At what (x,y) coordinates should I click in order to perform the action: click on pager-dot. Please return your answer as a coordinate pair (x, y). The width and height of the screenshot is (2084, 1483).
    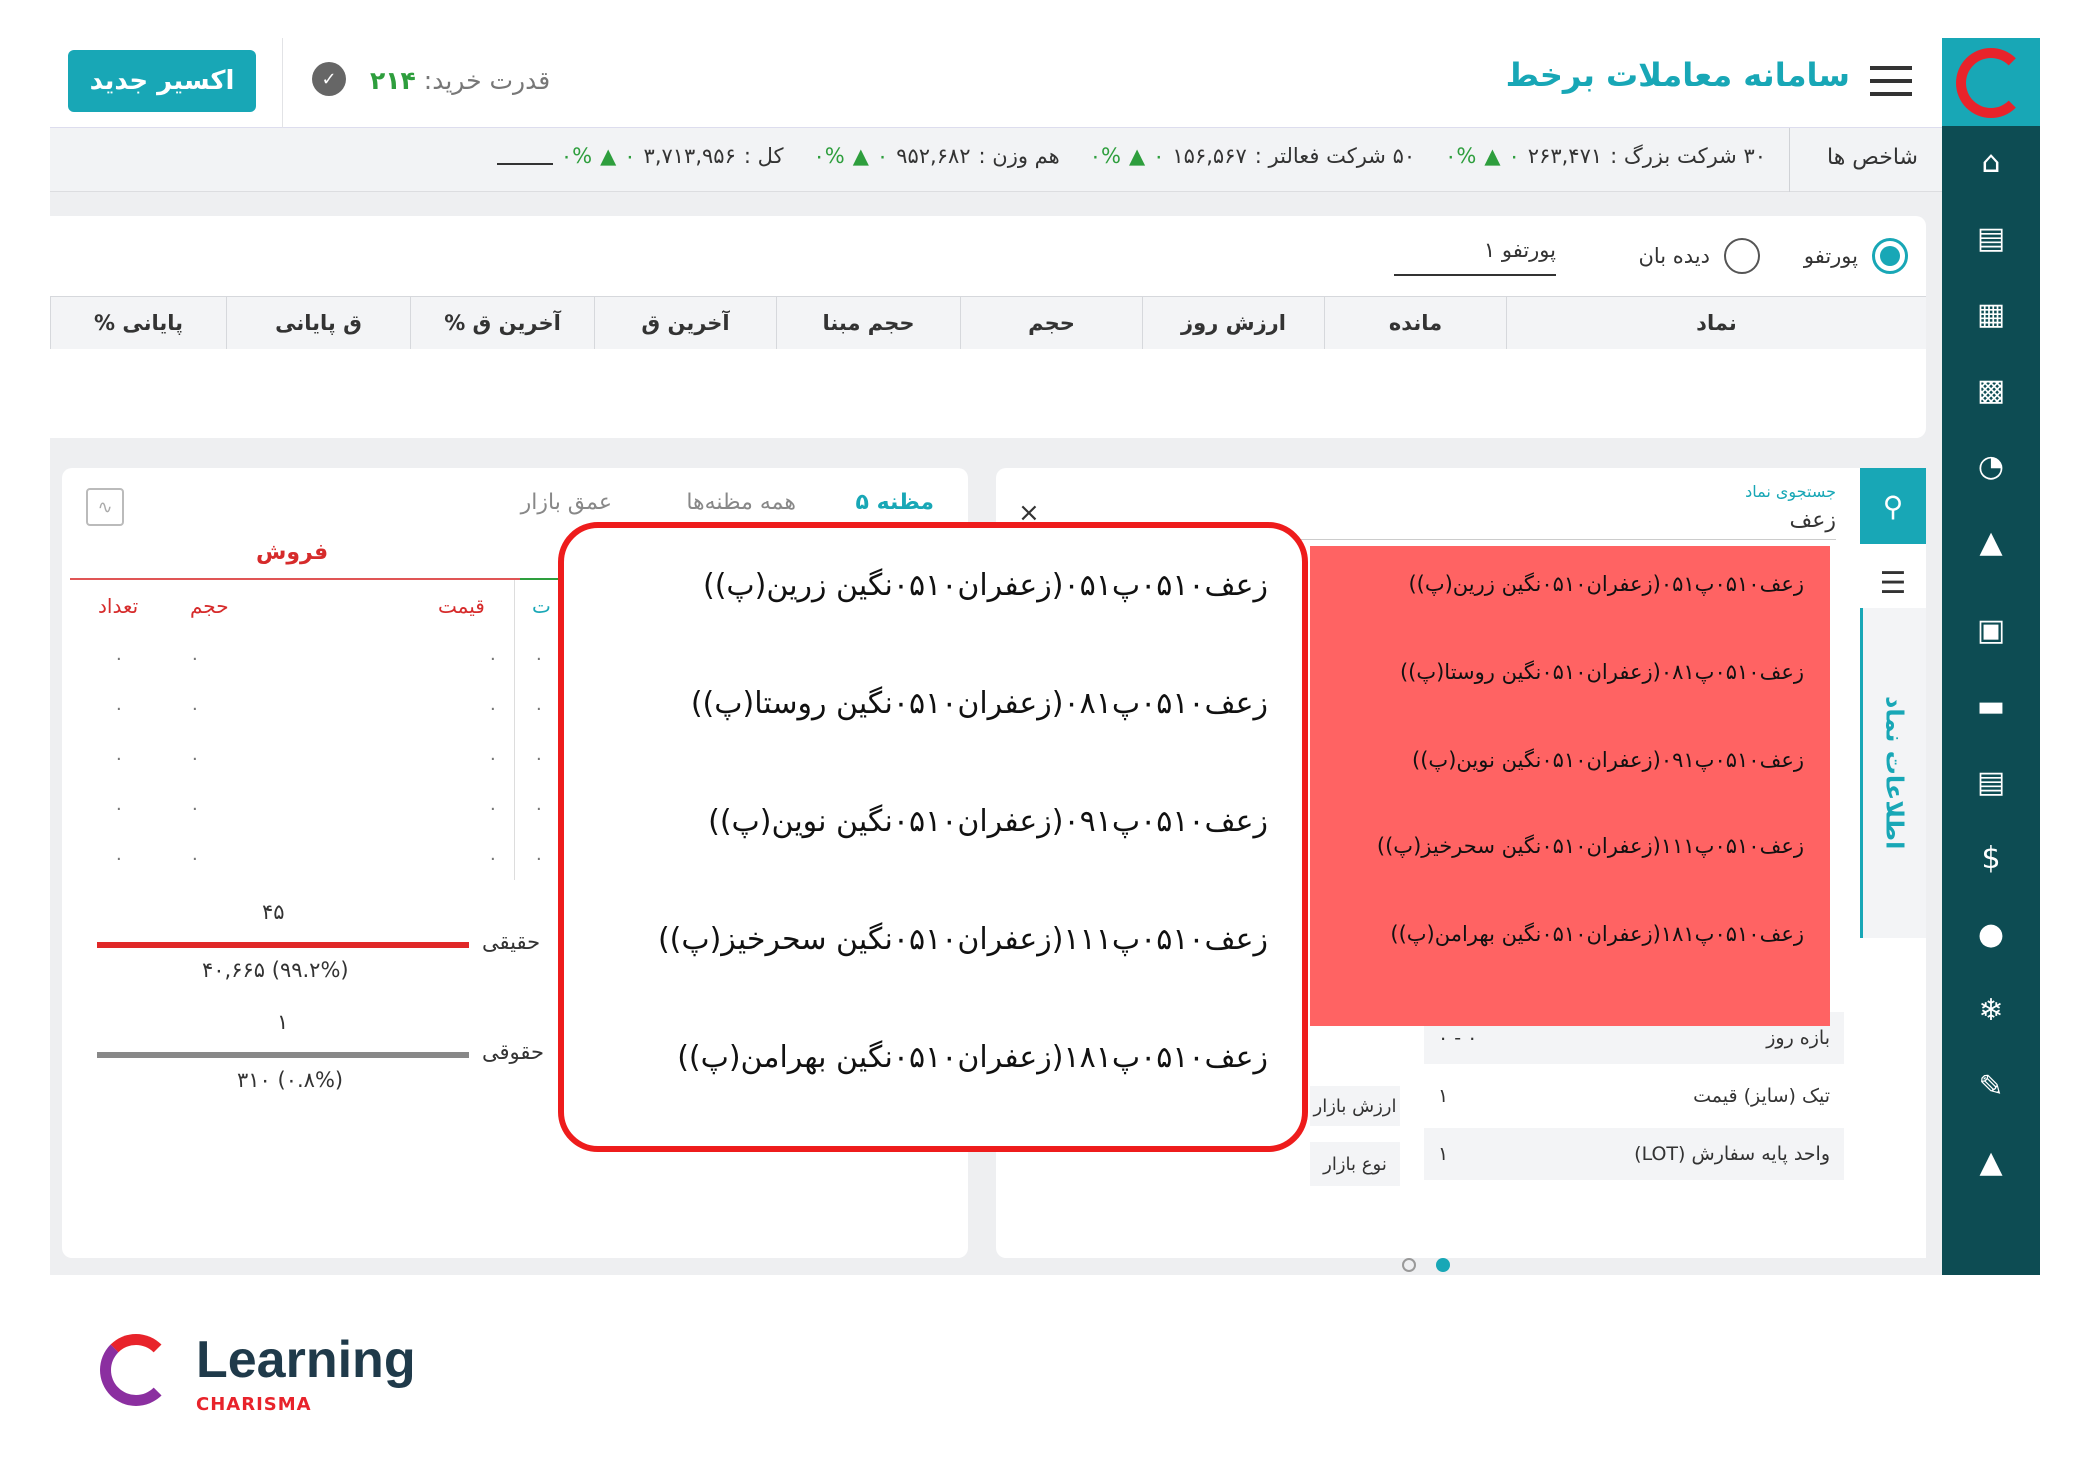
    Looking at the image, I should click on (1409, 1265).